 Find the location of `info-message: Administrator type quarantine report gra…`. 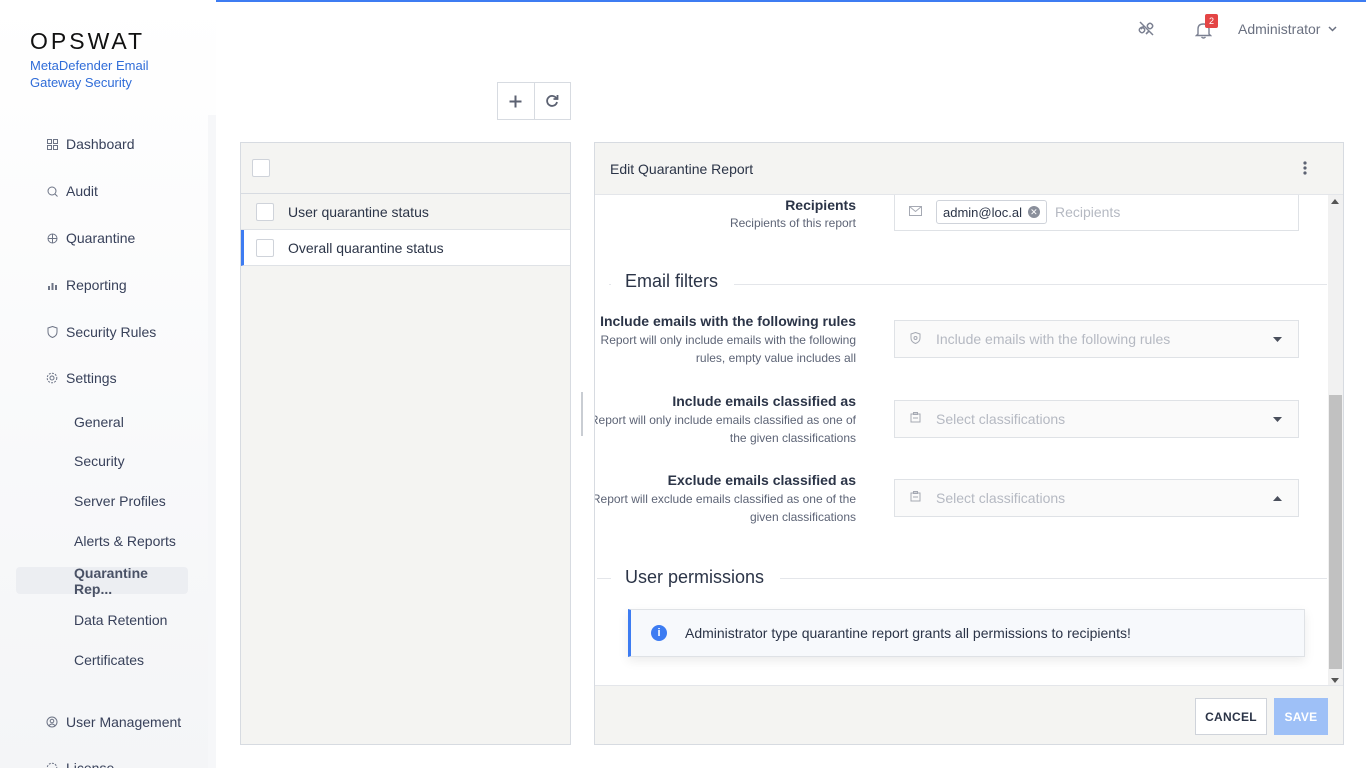

info-message: Administrator type quarantine report gra… is located at coordinates (908, 633).